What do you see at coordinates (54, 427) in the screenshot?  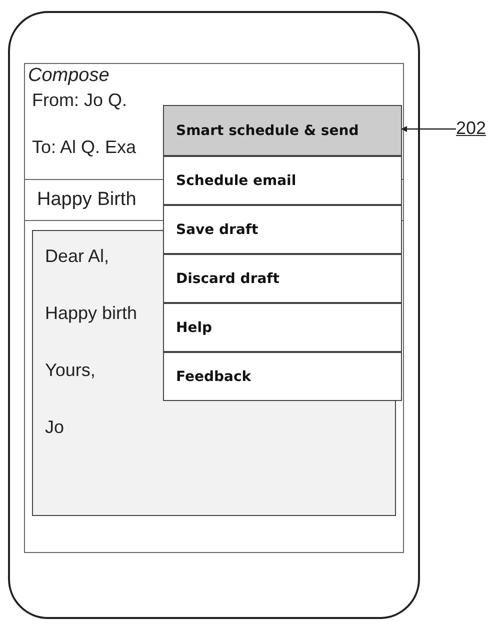 I see `body-line: Jo` at bounding box center [54, 427].